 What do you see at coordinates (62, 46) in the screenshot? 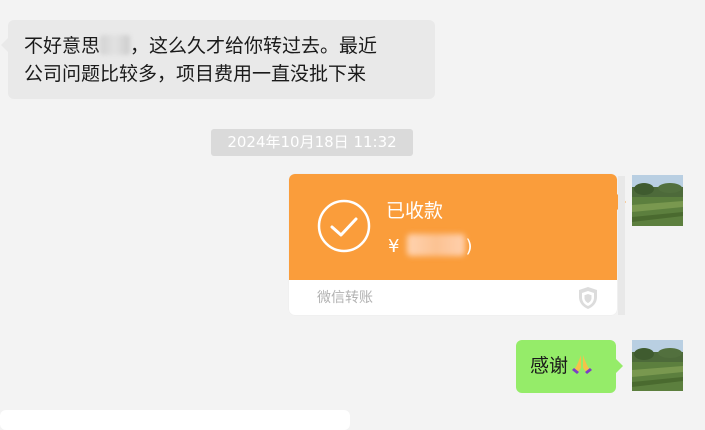
I see `incoming-message-text: 不好意思` at bounding box center [62, 46].